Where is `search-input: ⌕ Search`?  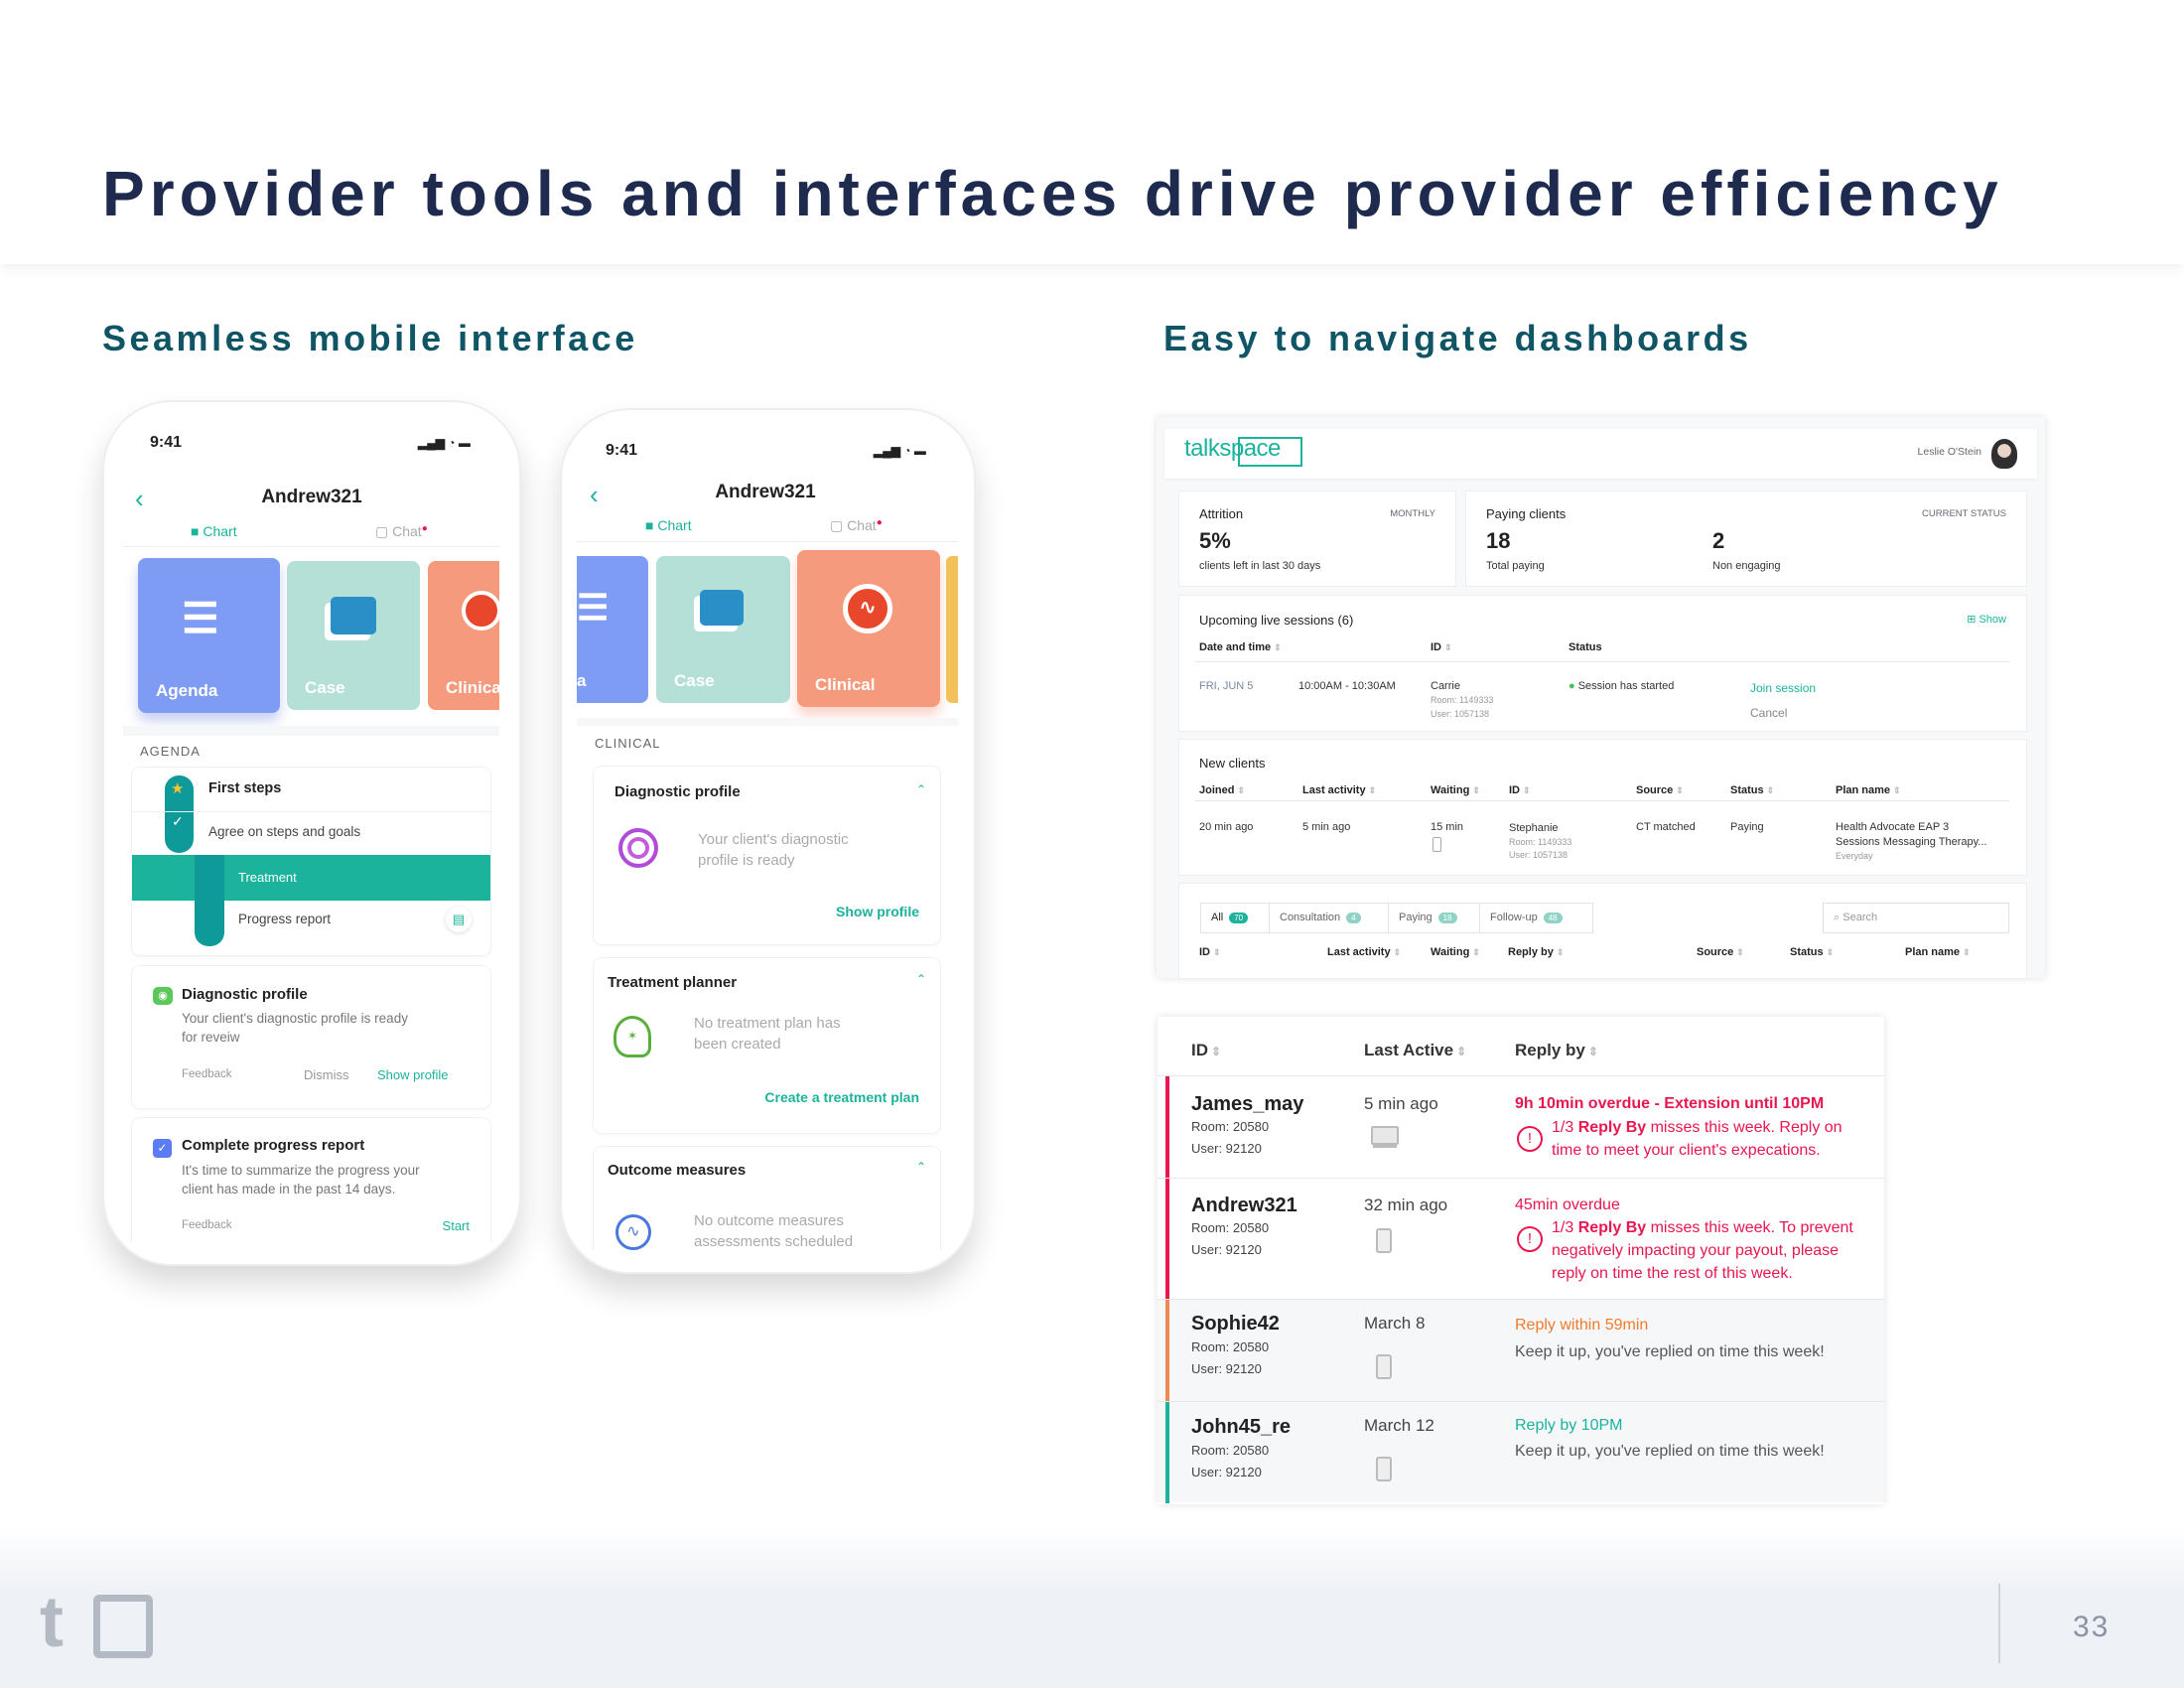 search-input: ⌕ Search is located at coordinates (1916, 918).